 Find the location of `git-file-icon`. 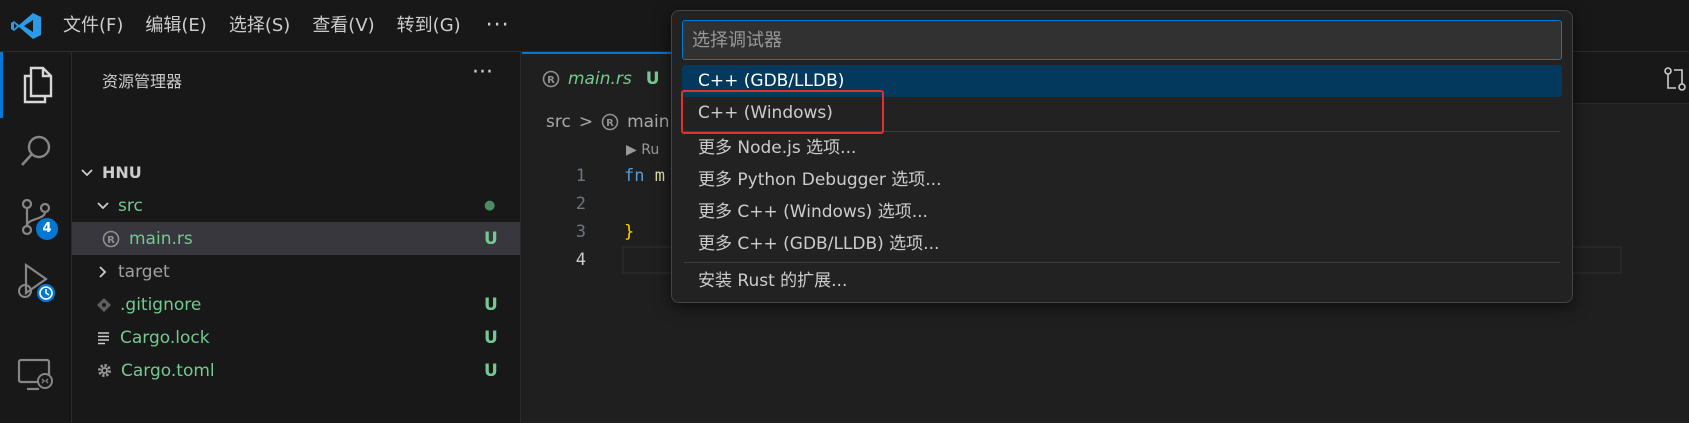

git-file-icon is located at coordinates (104, 304).